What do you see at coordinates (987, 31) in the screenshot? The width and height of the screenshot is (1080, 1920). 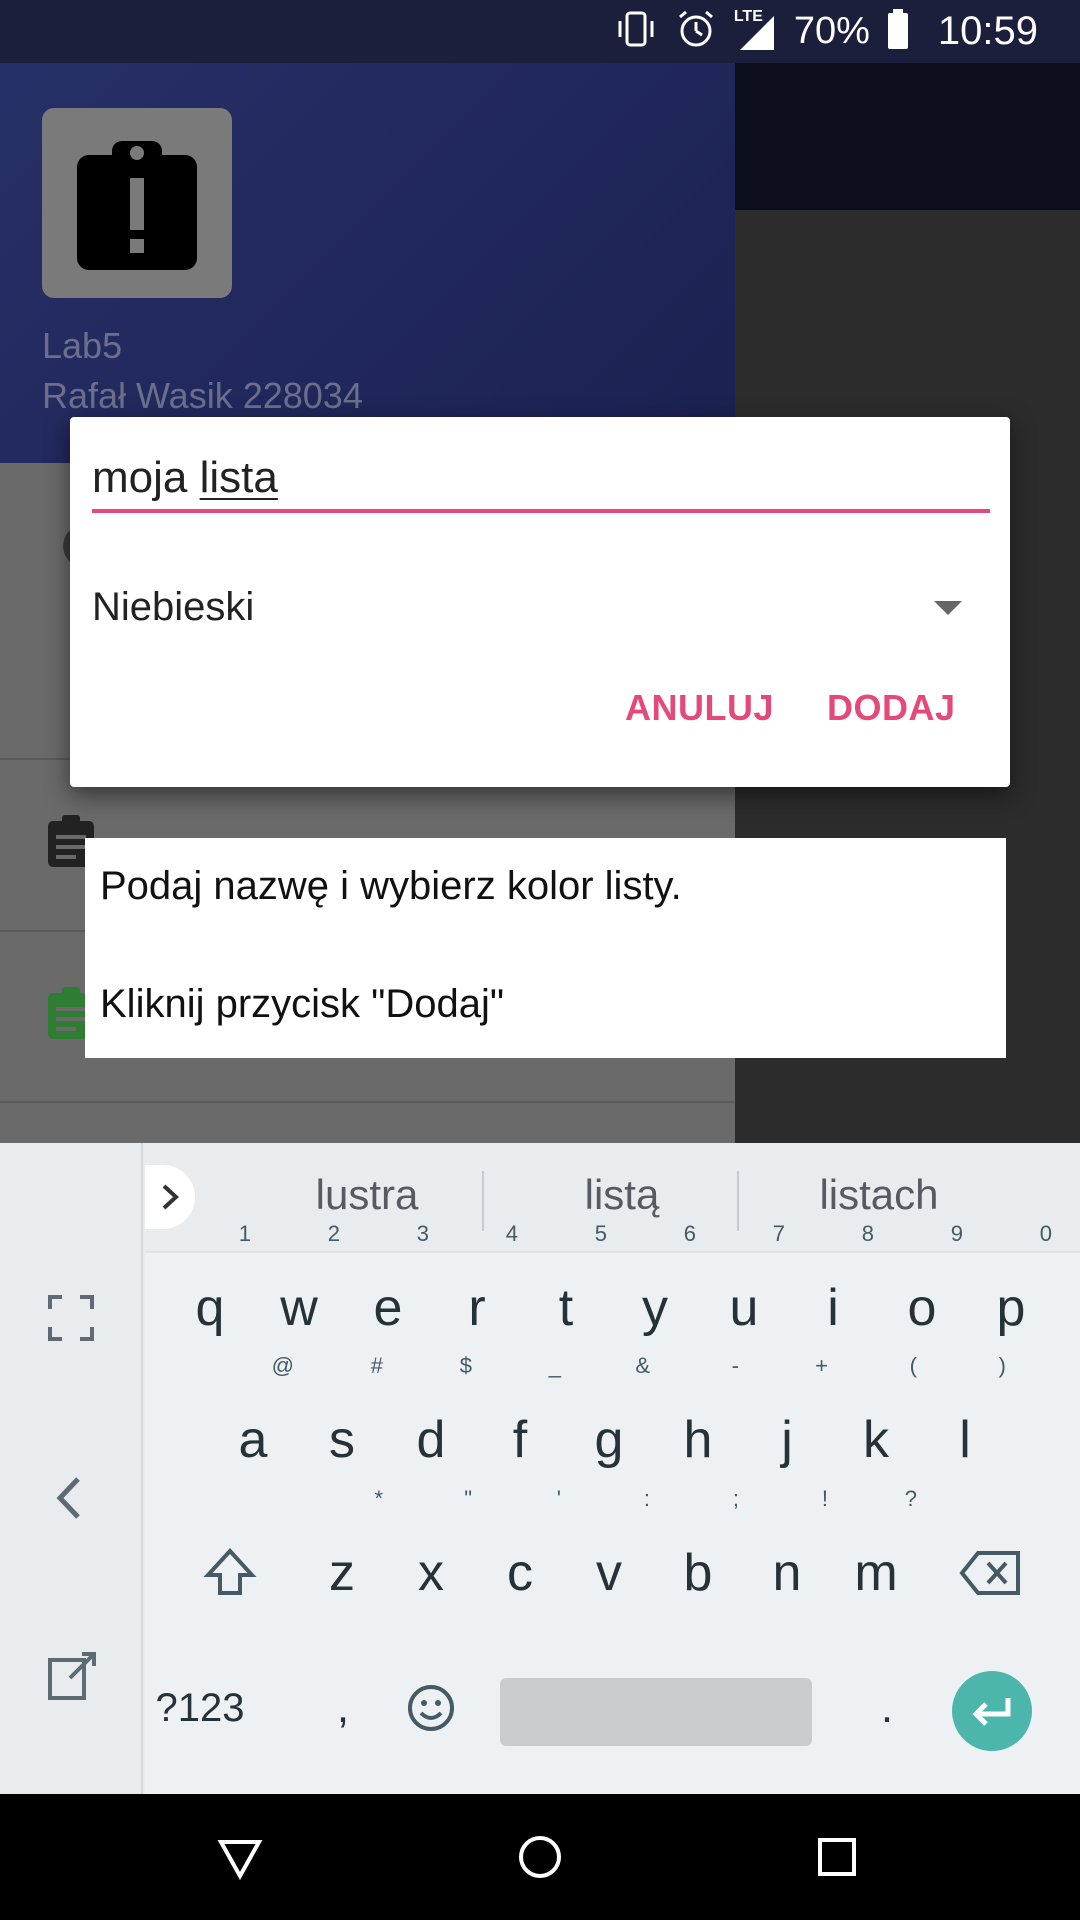 I see `clock: 10:59` at bounding box center [987, 31].